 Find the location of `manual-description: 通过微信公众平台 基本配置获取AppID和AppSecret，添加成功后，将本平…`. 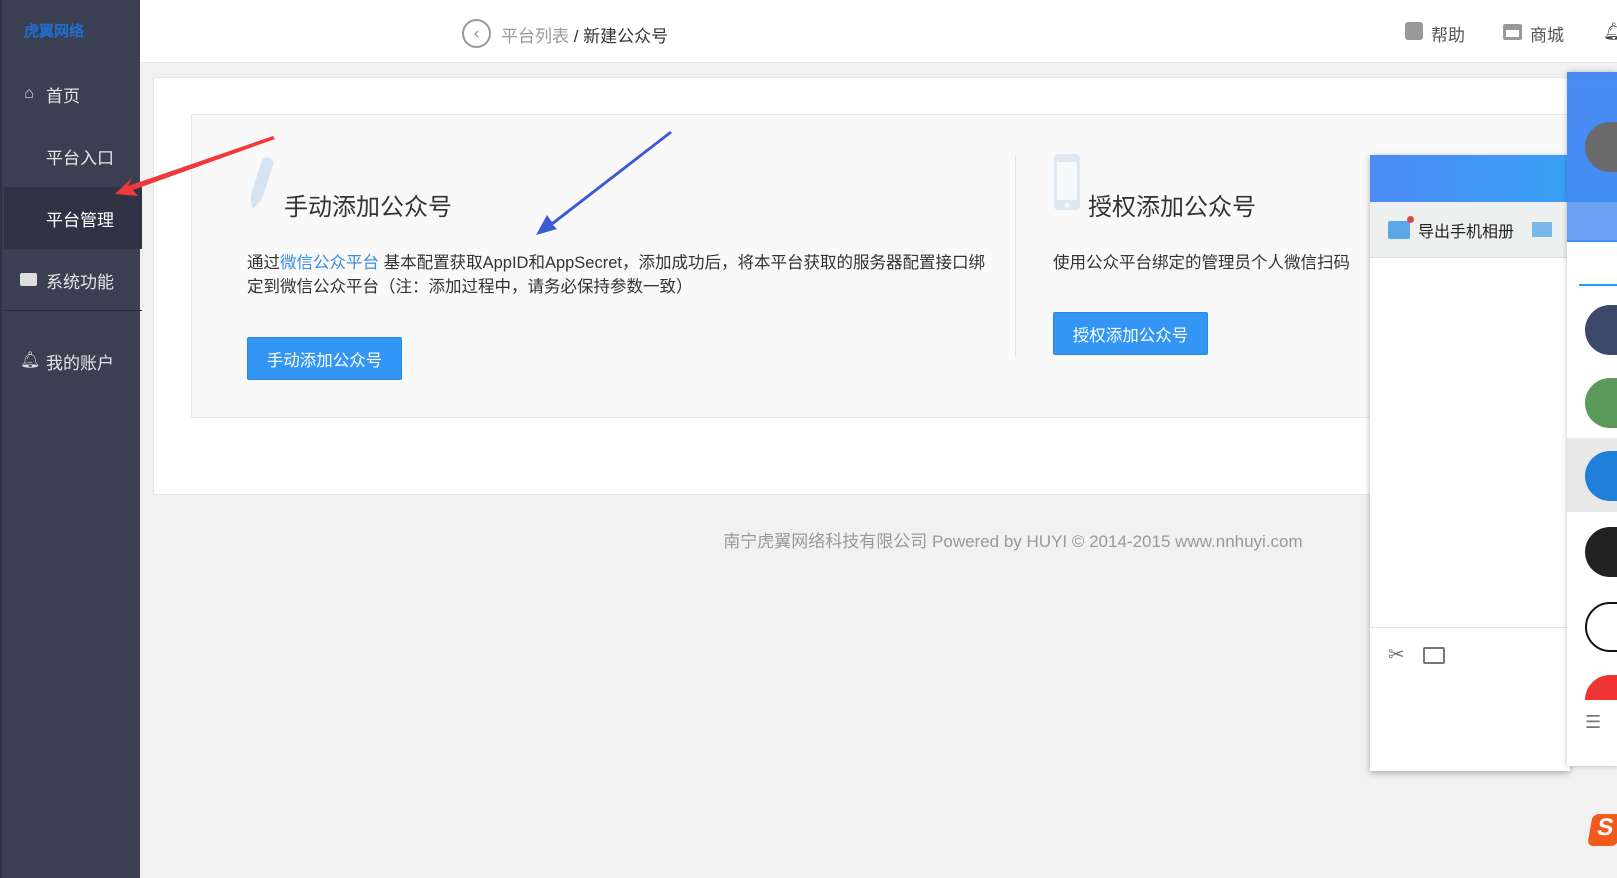

manual-description: 通过微信公众平台 基本配置获取AppID和AppSecret，添加成功后，将本平… is located at coordinates (622, 275).